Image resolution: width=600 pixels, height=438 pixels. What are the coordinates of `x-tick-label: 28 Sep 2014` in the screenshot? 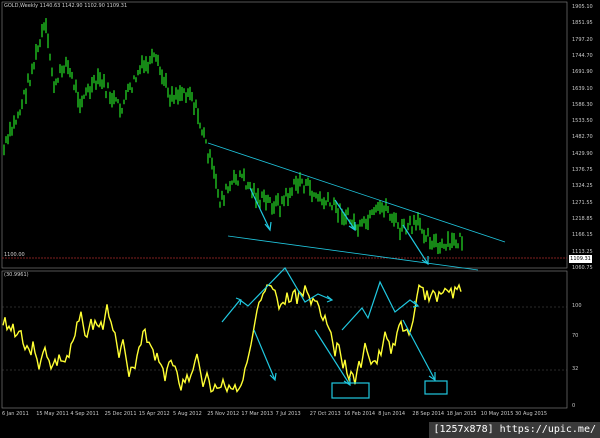 It's located at (428, 414).